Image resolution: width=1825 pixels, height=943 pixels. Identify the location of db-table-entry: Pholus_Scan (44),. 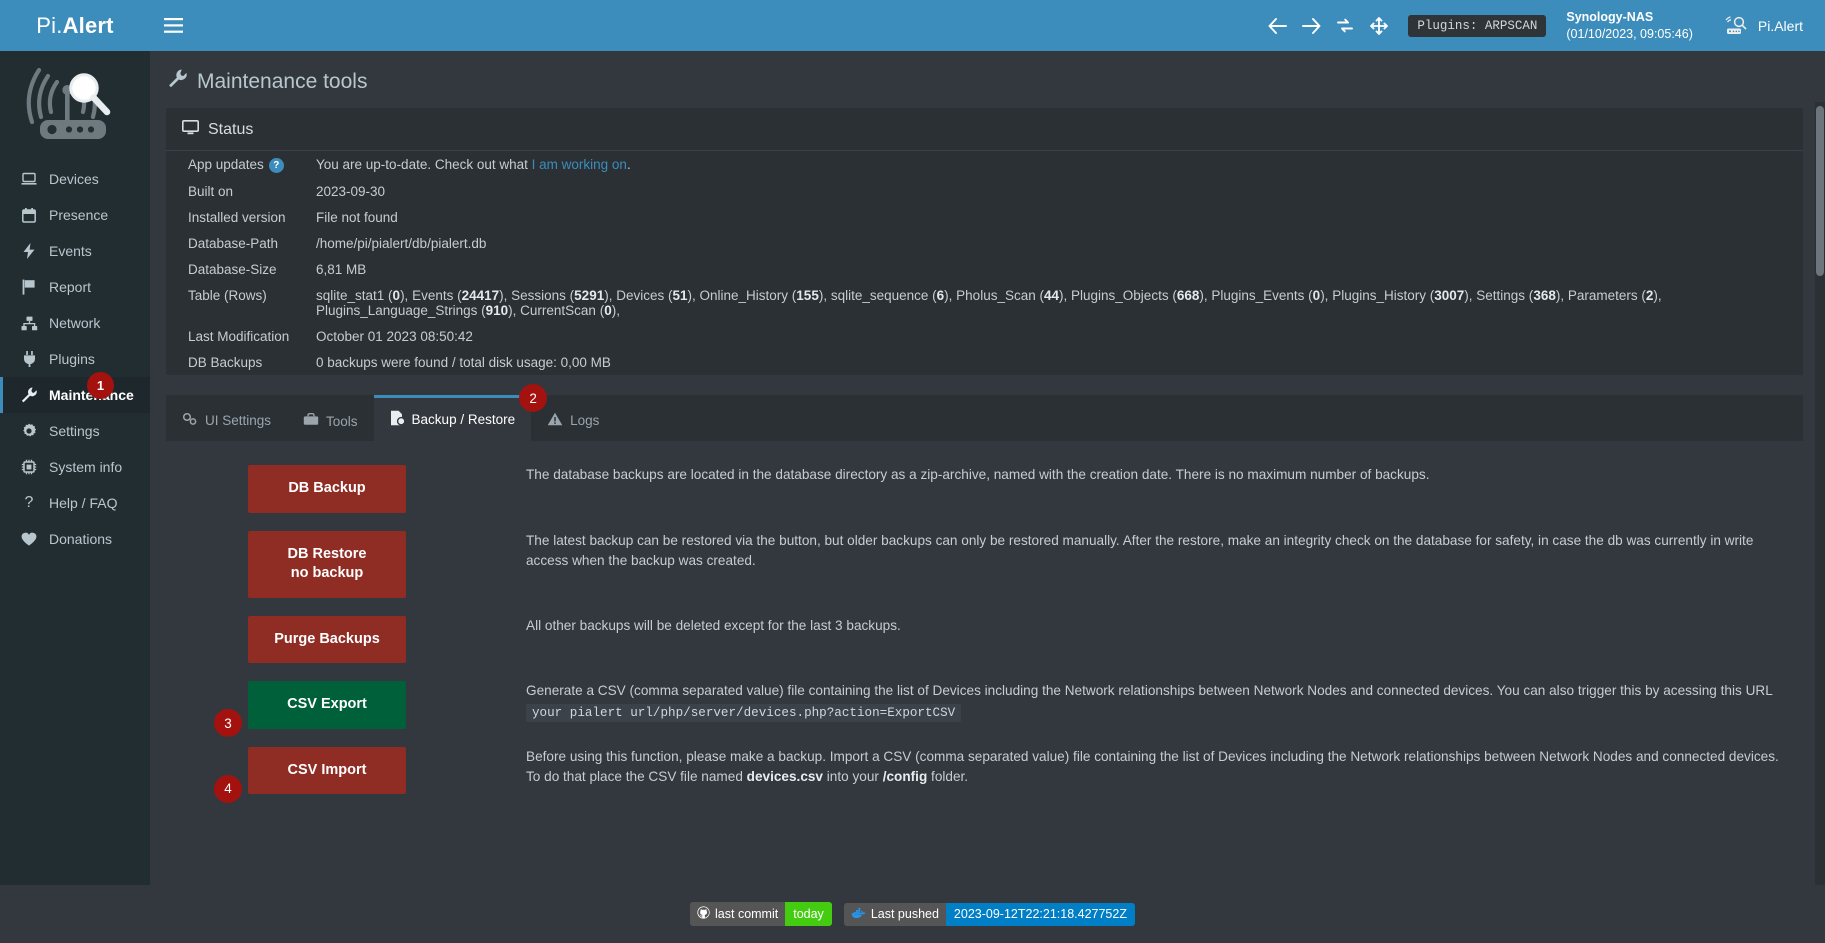
(1013, 295).